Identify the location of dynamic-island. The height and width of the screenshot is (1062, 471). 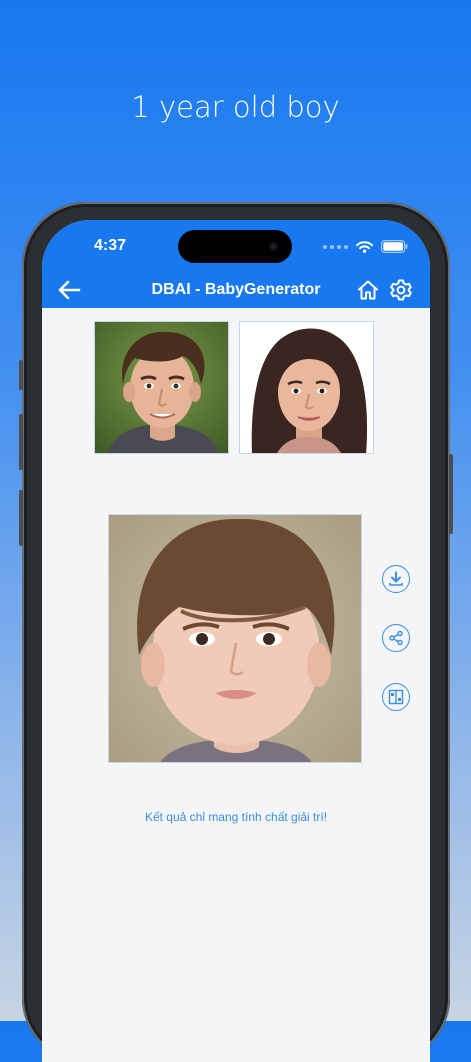
(235, 246).